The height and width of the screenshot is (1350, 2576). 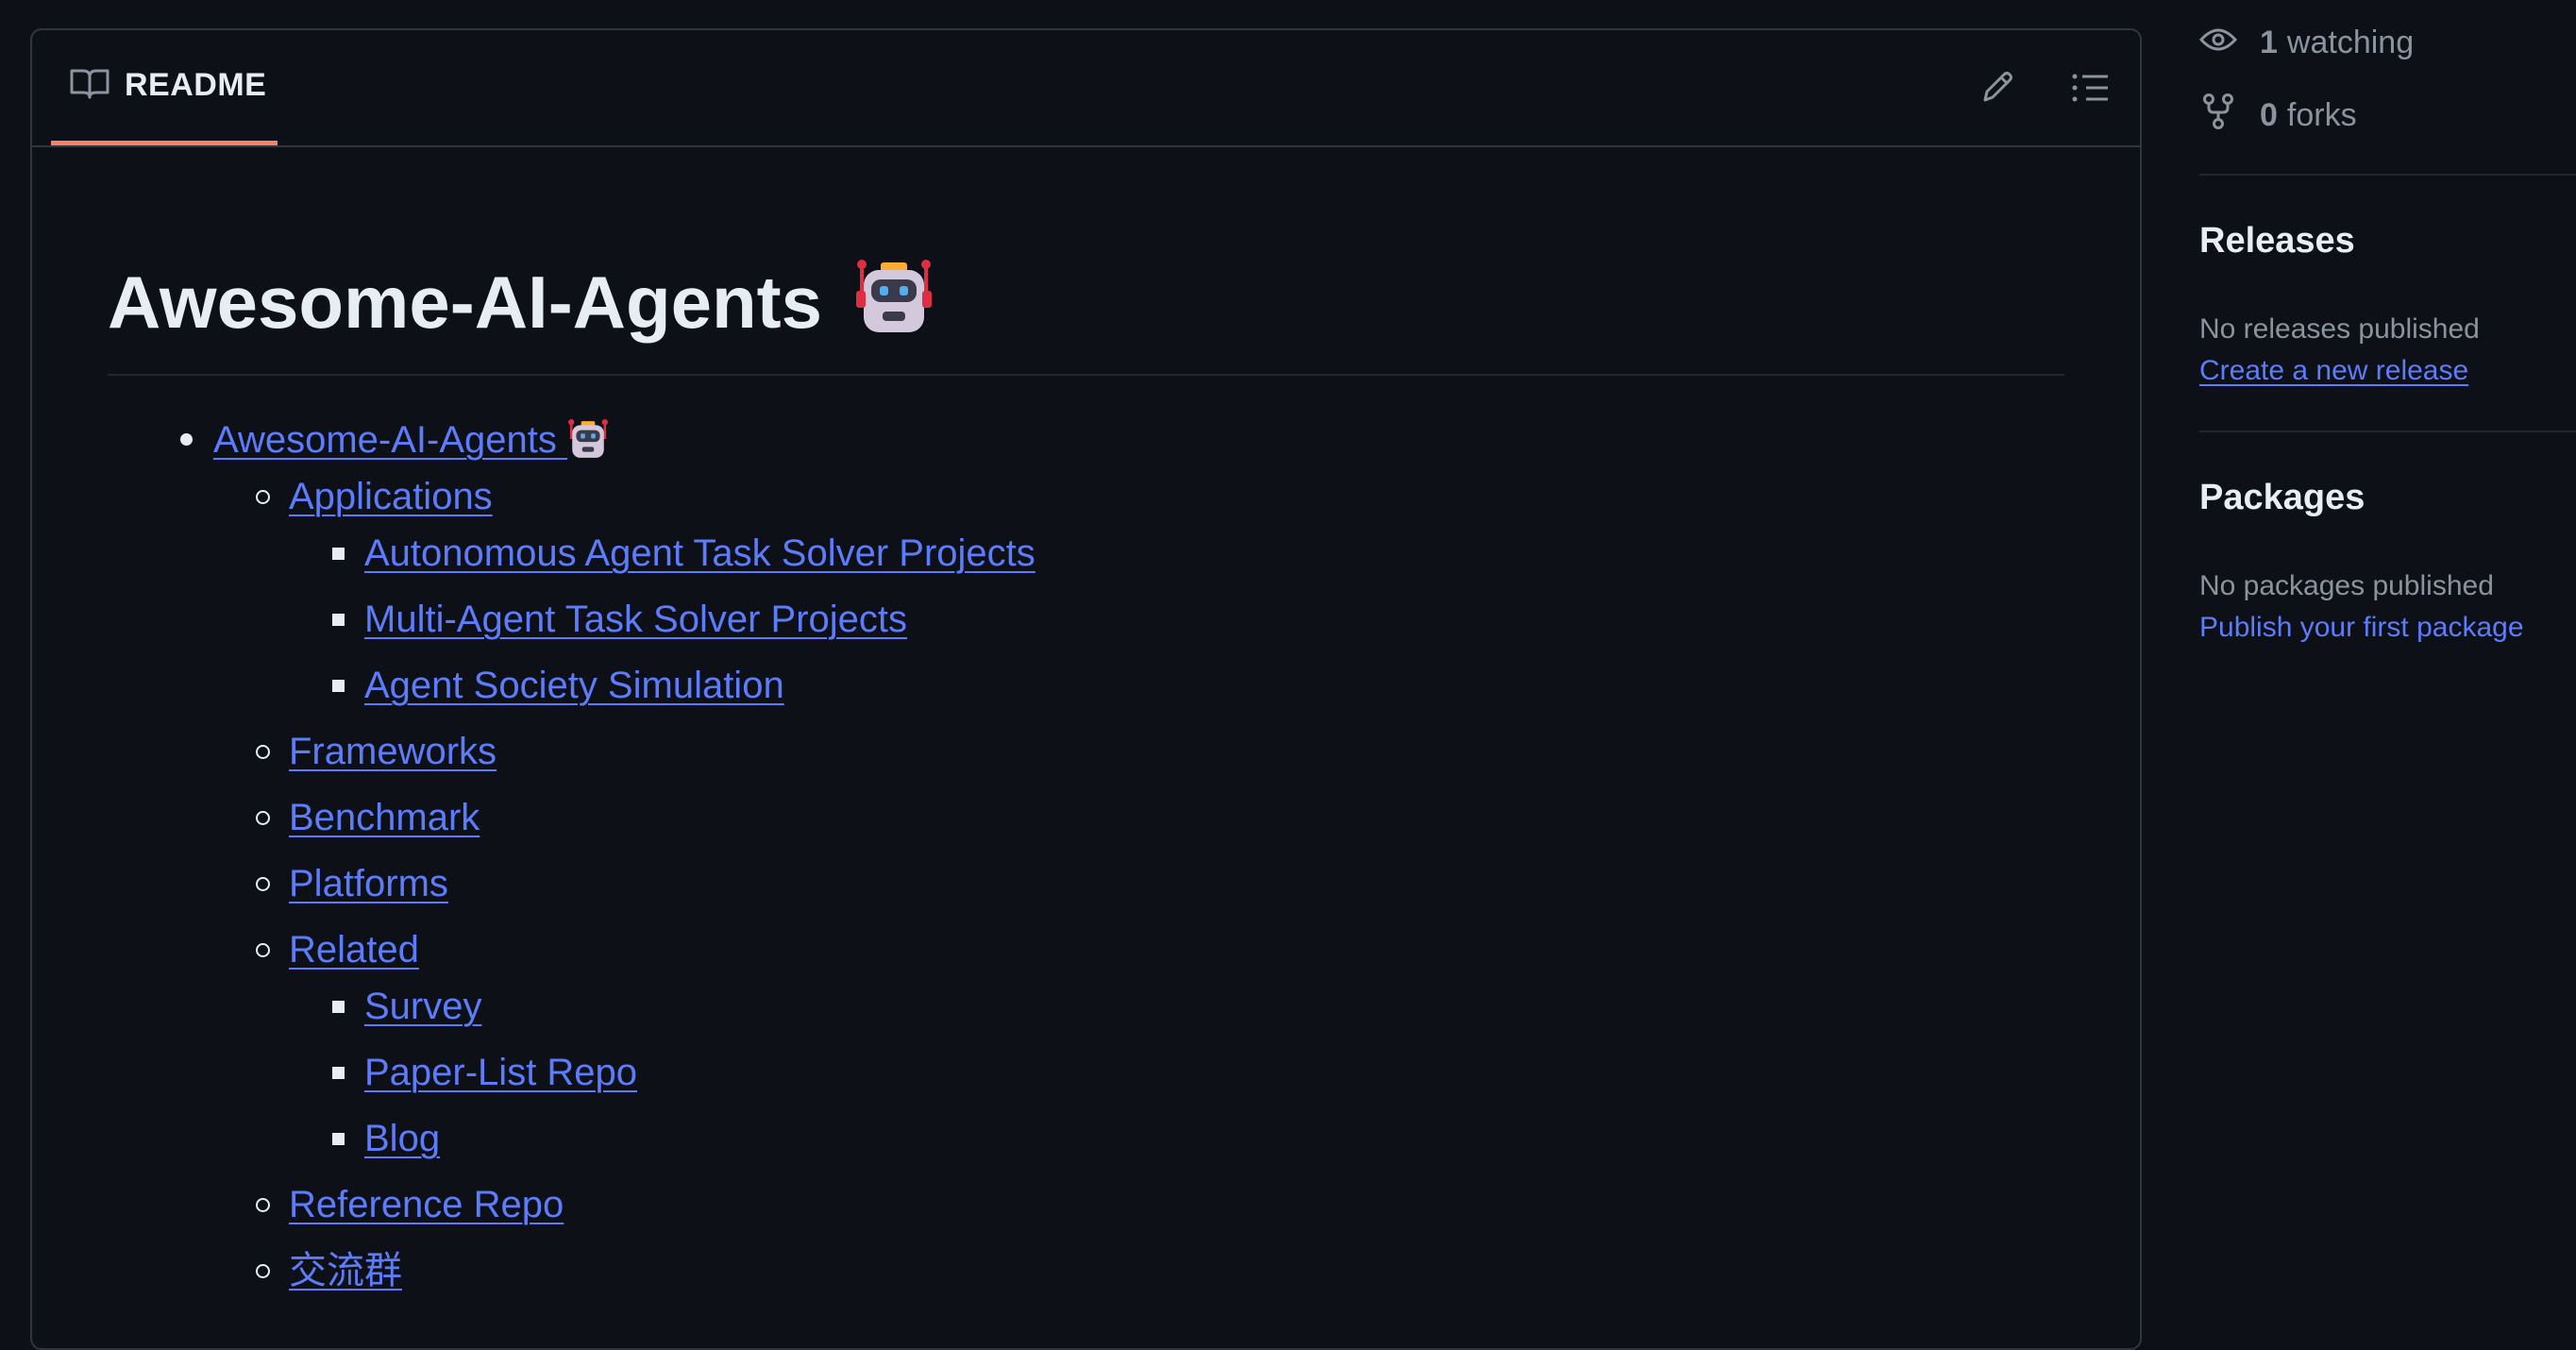 I want to click on toc-link-reference-repo: Reference Repo, so click(x=427, y=1205).